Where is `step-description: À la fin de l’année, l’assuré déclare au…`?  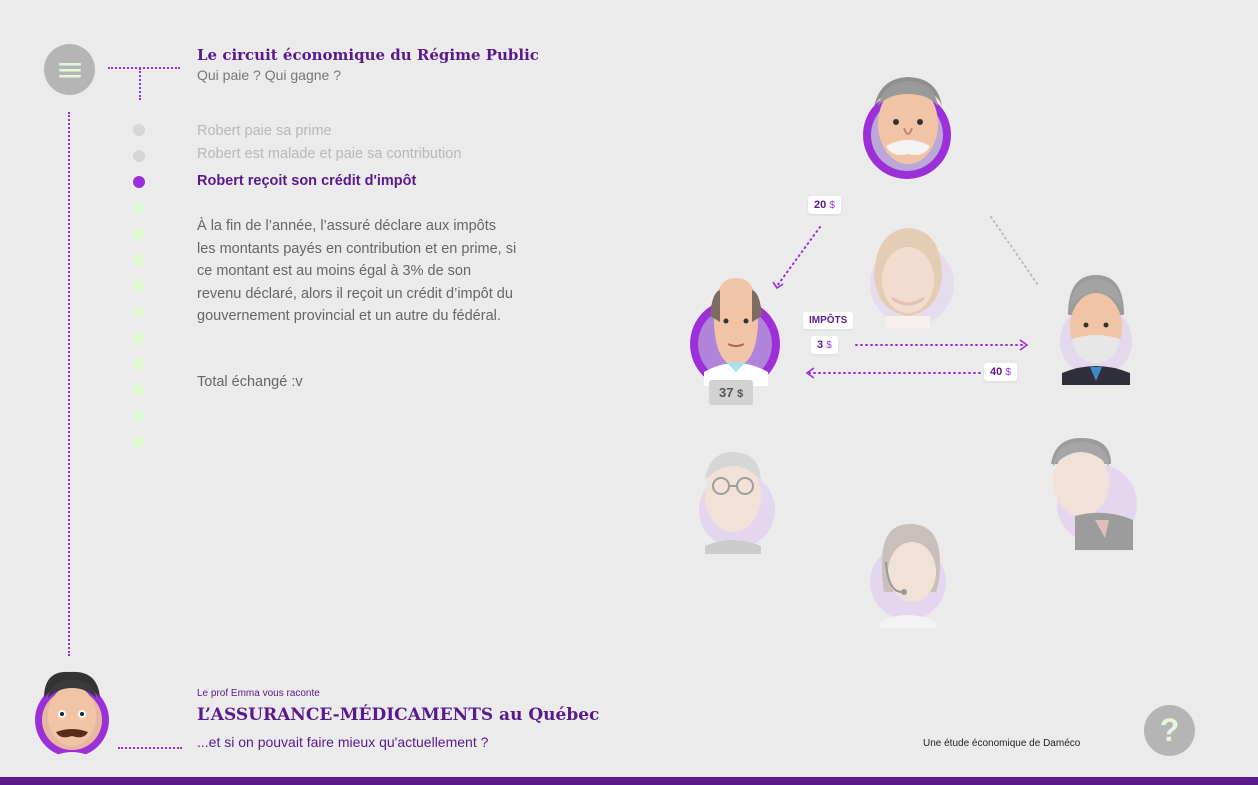
step-description: À la fin de l’année, l’assuré déclare au… is located at coordinates (357, 271).